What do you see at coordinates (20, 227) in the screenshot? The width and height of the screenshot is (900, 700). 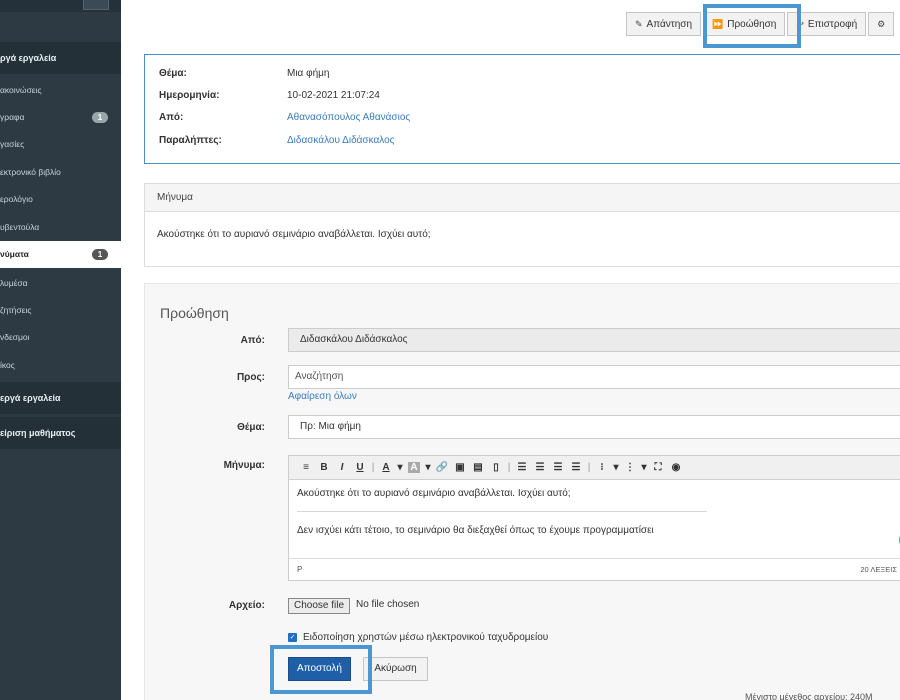 I see `sidebar-item-label: υβεντούλα` at bounding box center [20, 227].